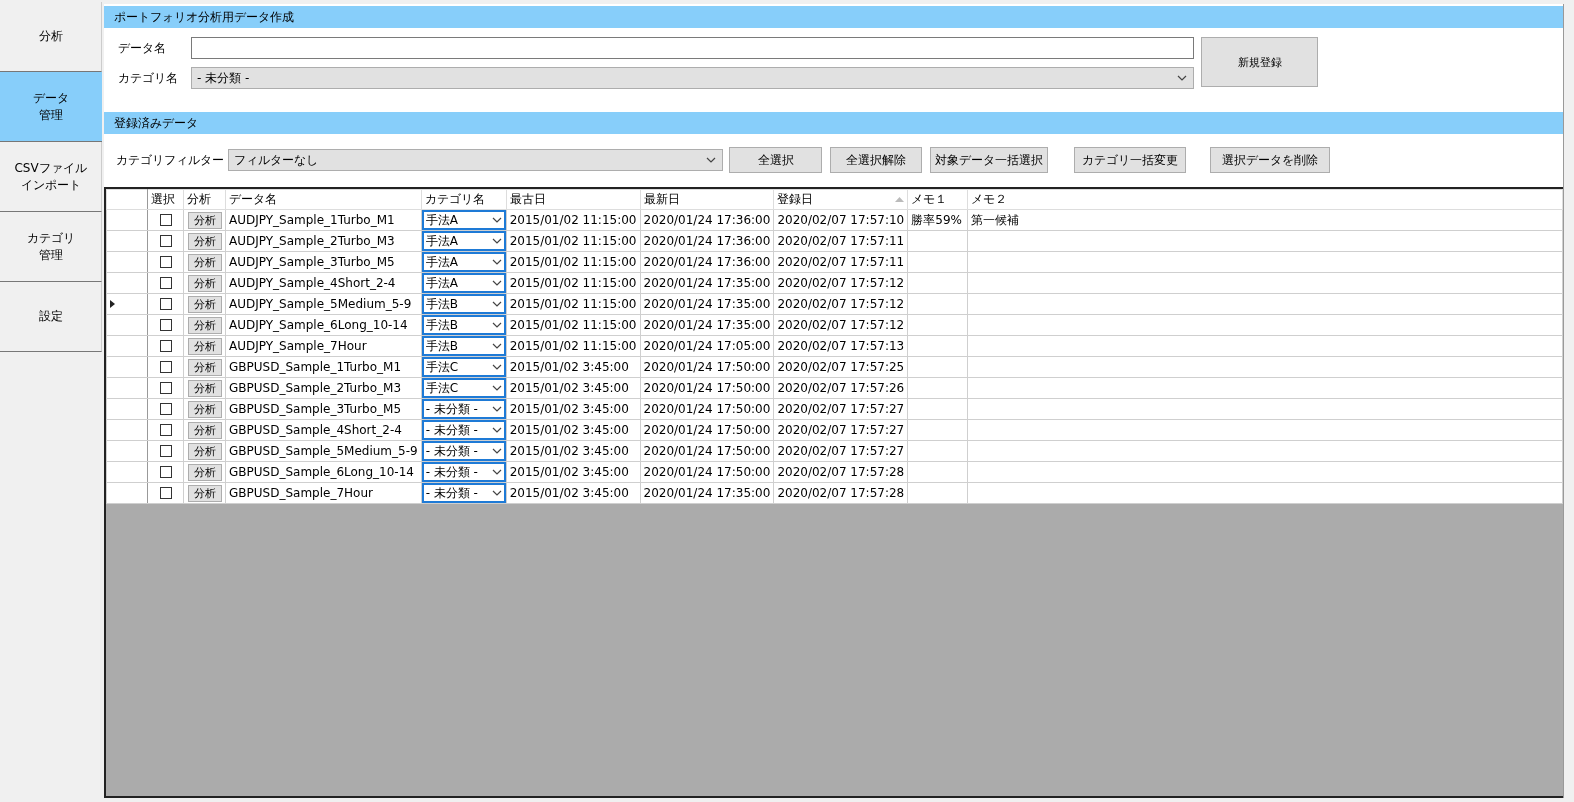  Describe the element at coordinates (323, 199) in the screenshot. I see `column-header: データ名` at that location.